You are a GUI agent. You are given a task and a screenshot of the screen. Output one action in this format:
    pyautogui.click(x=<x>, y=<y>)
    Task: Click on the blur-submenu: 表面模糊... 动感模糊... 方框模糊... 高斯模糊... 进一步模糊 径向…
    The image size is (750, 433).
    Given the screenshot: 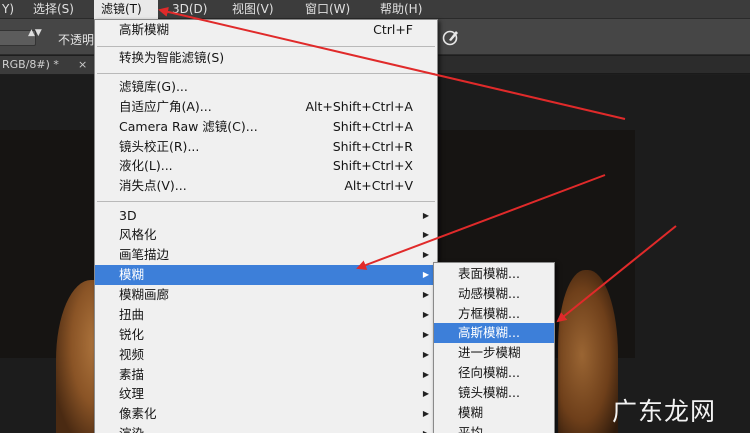 What is the action you would take?
    pyautogui.click(x=494, y=347)
    